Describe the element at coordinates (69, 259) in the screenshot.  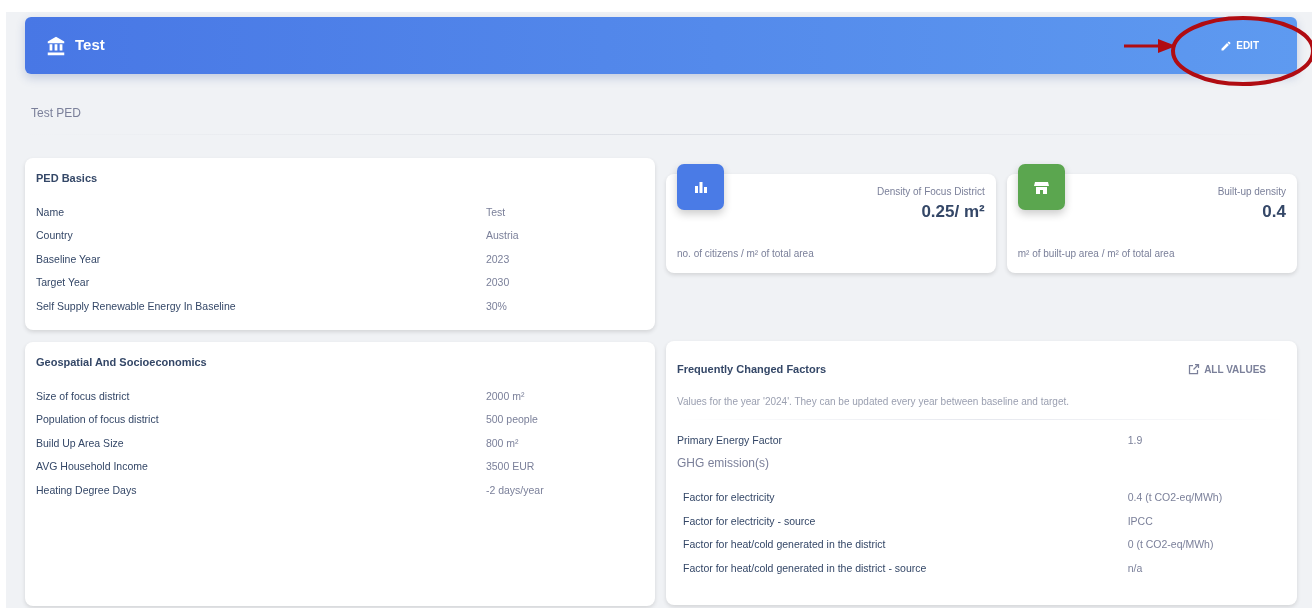
I see `row-label: Baseline Year` at that location.